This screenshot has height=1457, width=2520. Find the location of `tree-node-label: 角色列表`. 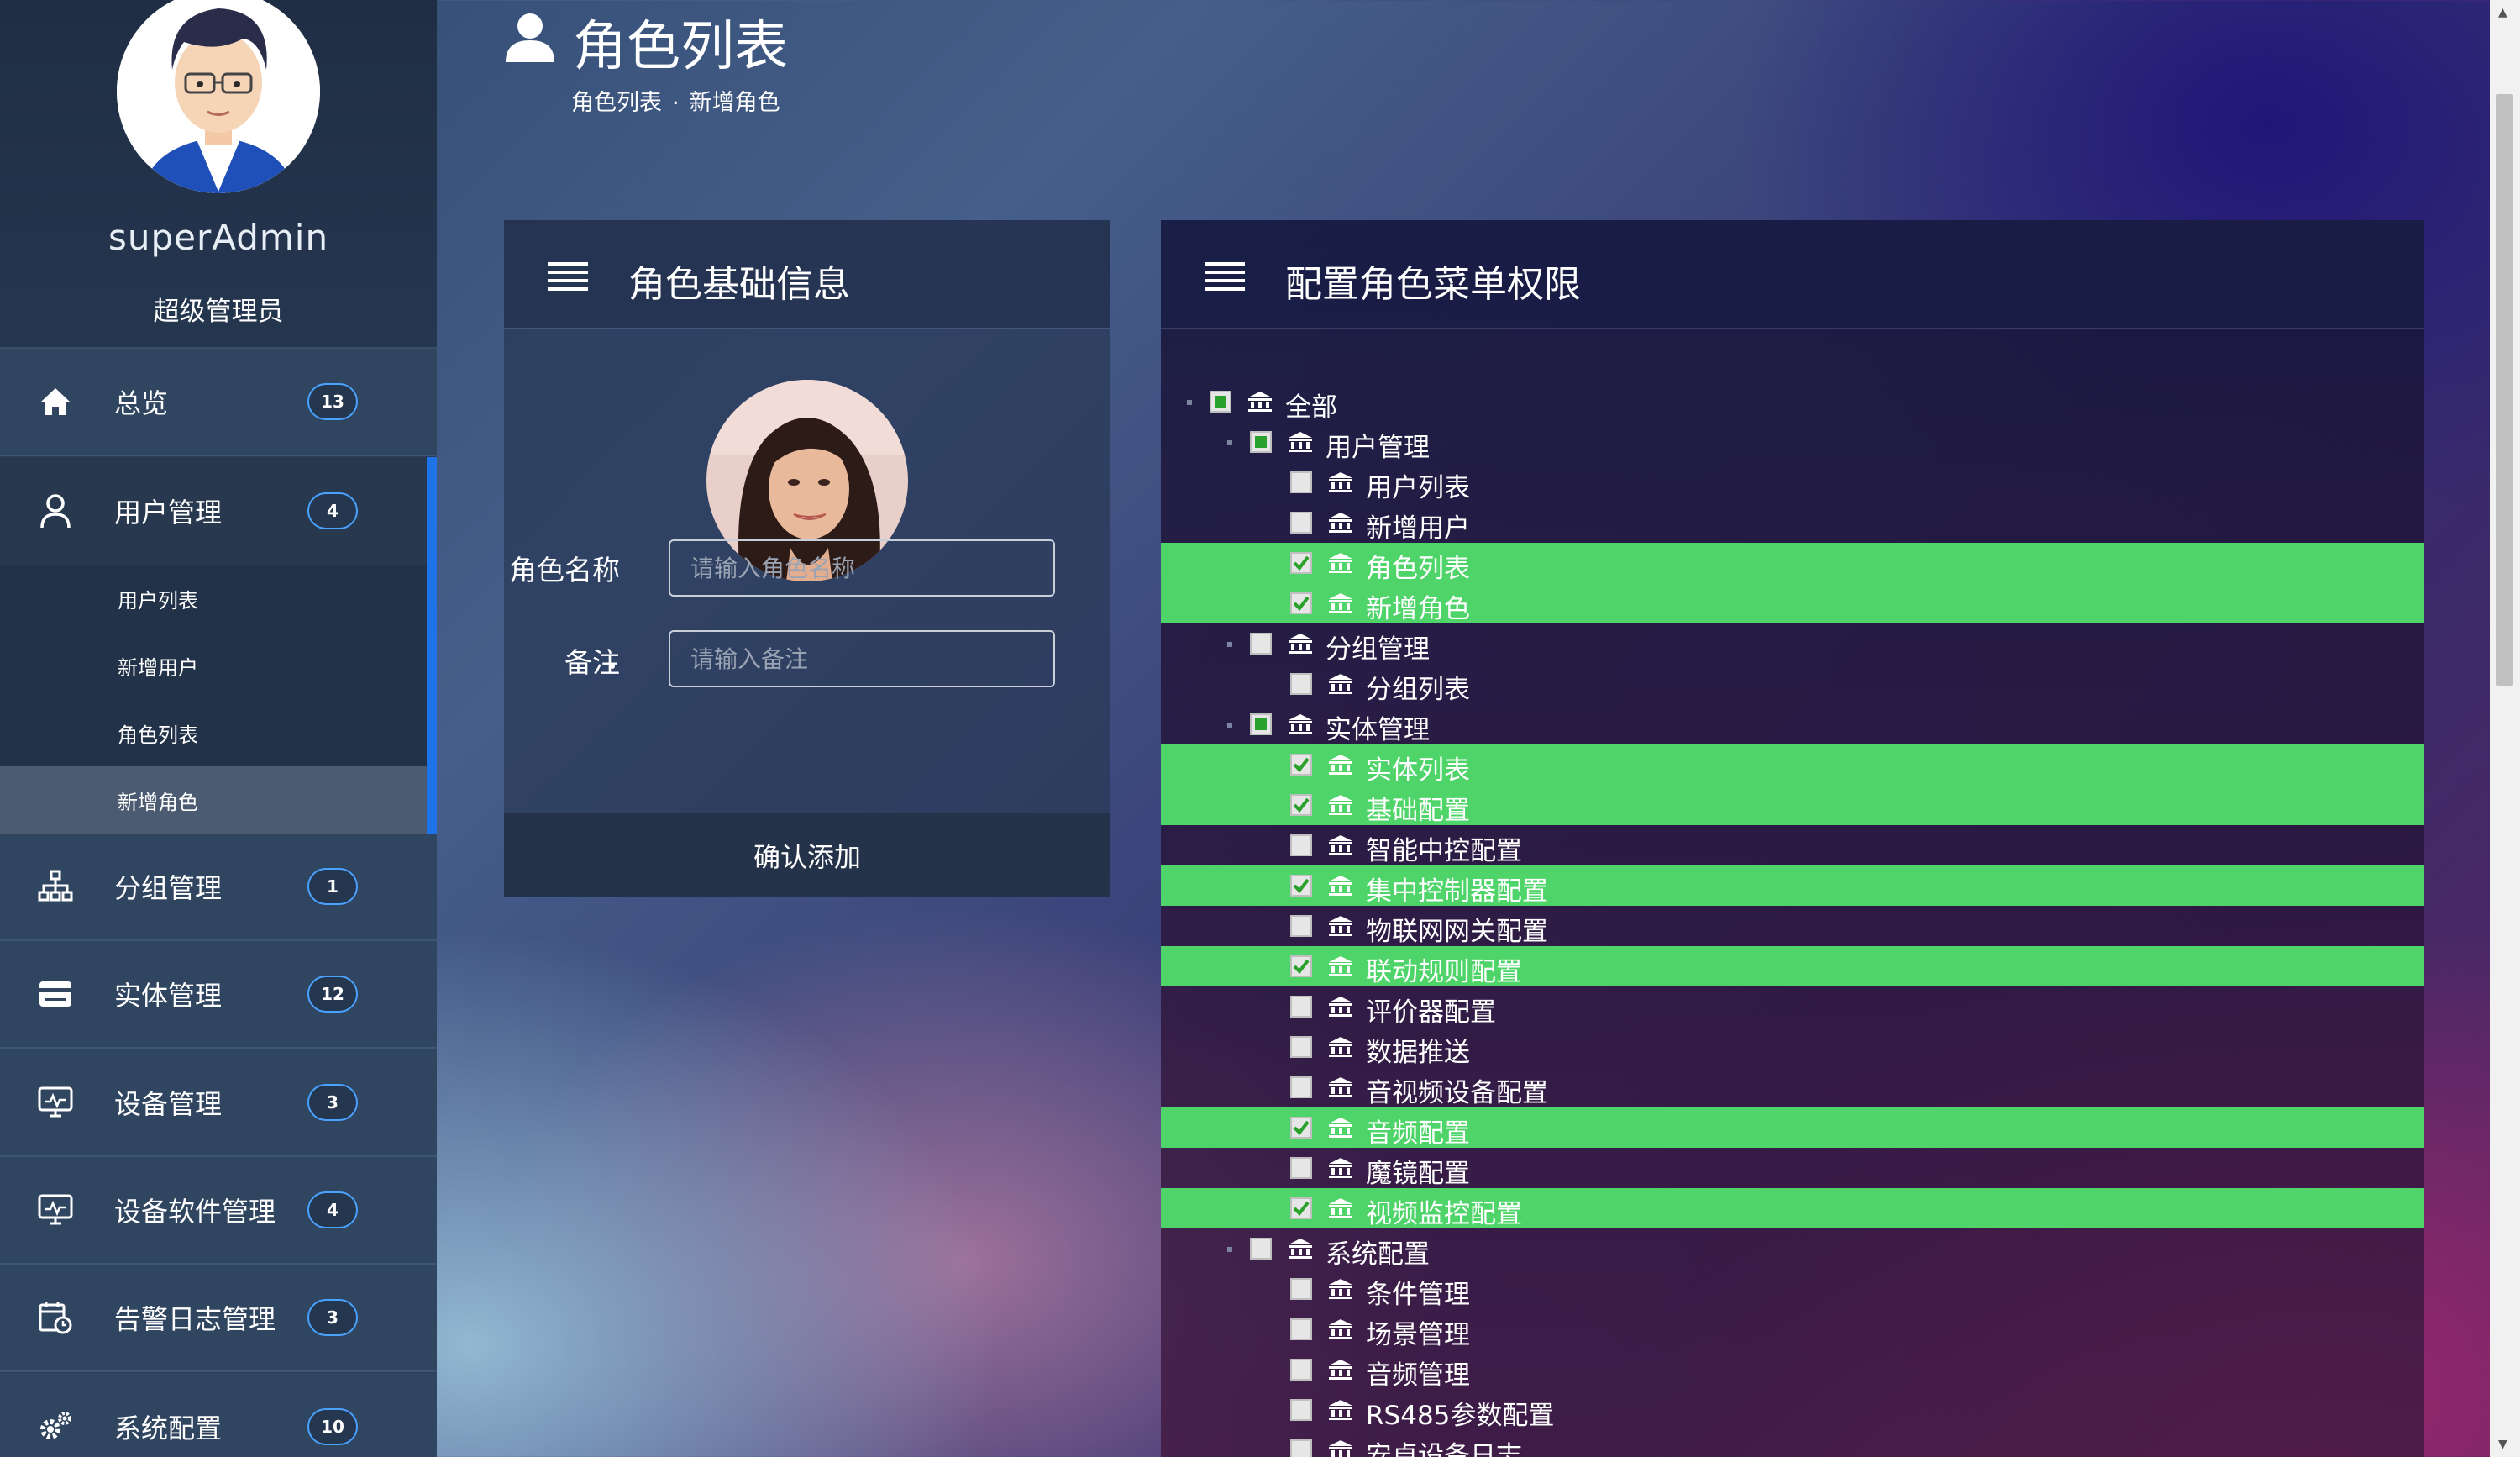

tree-node-label: 角色列表 is located at coordinates (1418, 566).